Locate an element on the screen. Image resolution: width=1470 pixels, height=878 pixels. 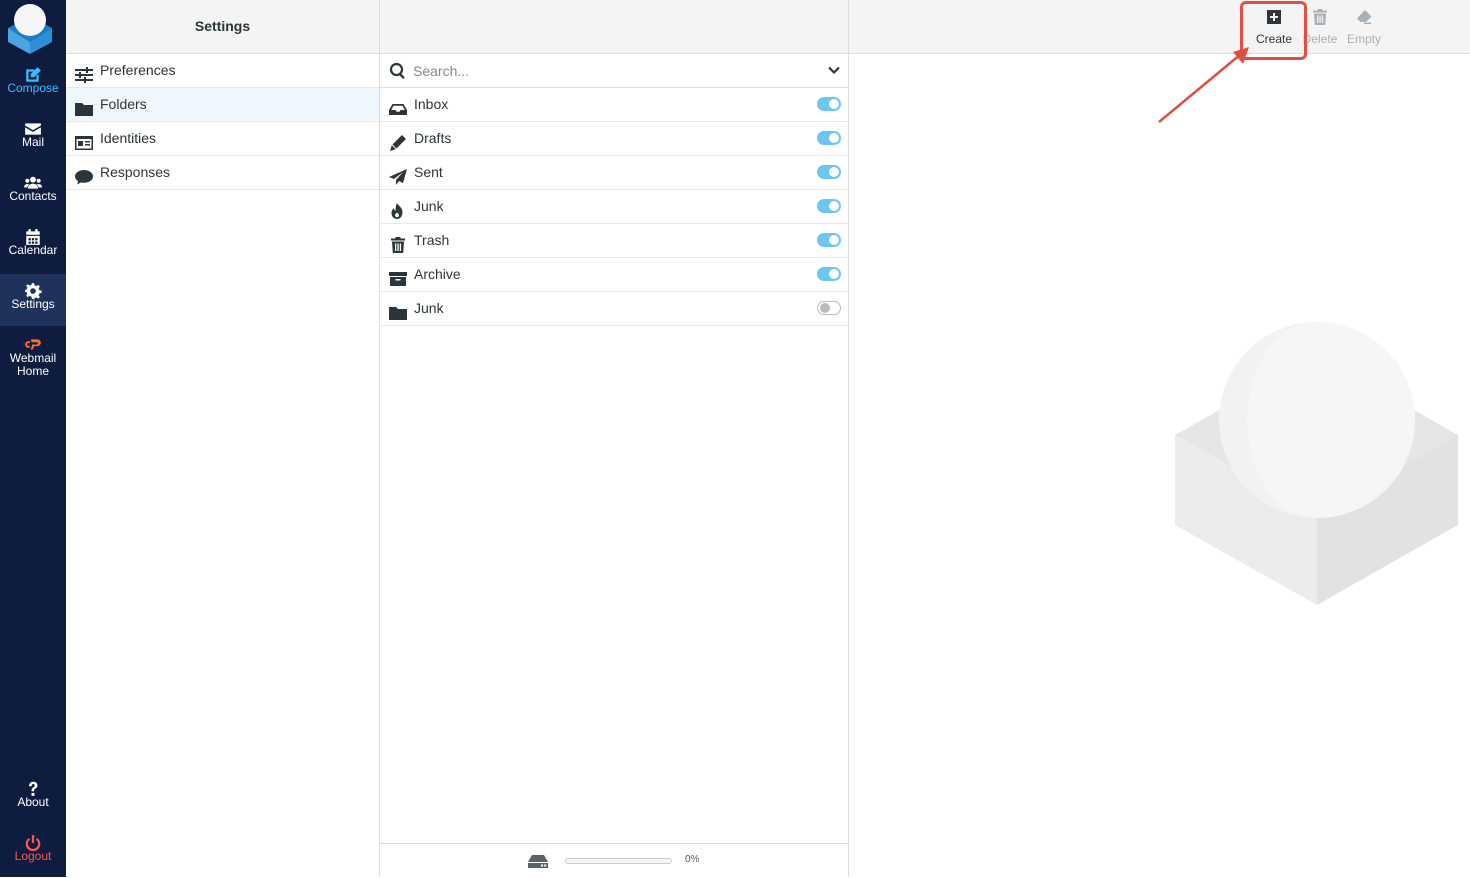
create-button-label: Create is located at coordinates (1274, 39).